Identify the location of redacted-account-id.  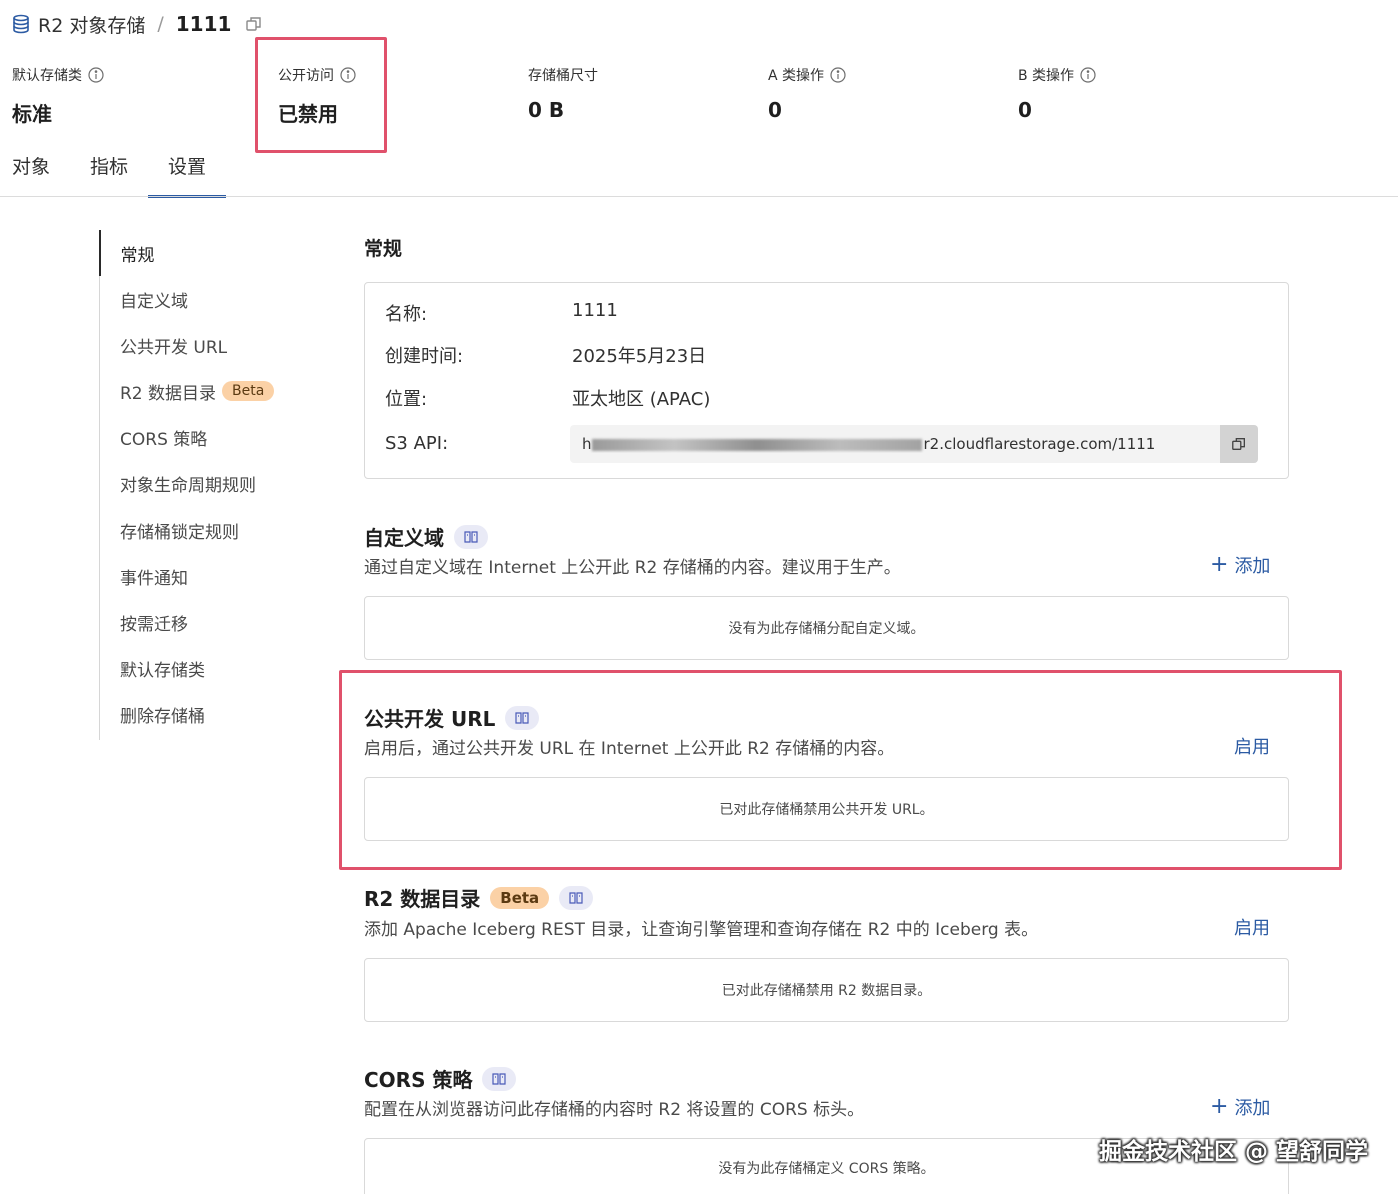
(756, 444).